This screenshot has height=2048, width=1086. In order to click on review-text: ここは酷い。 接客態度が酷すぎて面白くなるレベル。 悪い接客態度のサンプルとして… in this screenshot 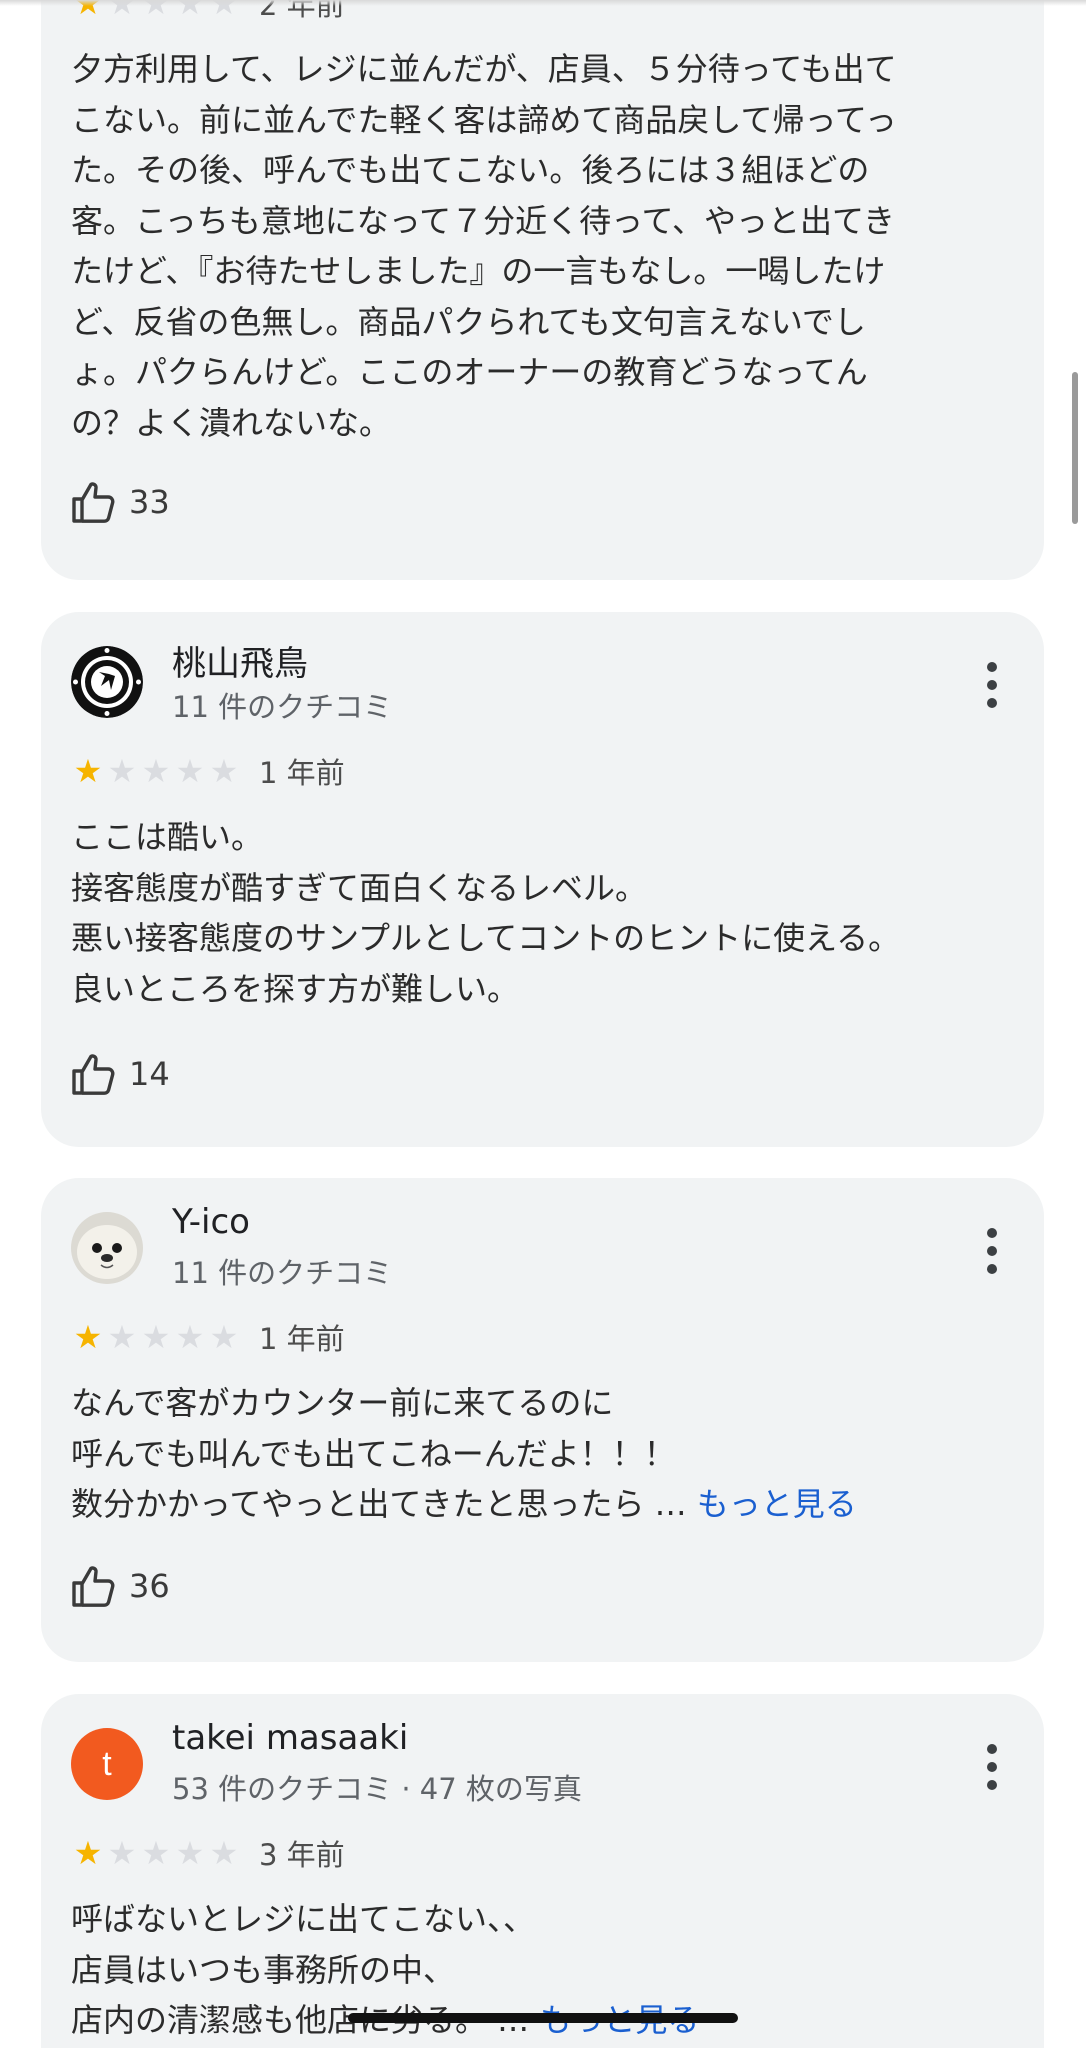, I will do `click(486, 913)`.